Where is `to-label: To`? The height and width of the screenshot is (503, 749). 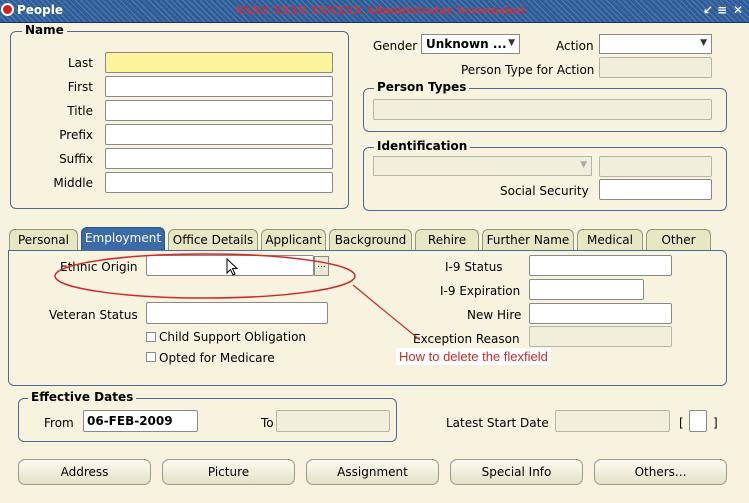
to-label: To is located at coordinates (267, 423).